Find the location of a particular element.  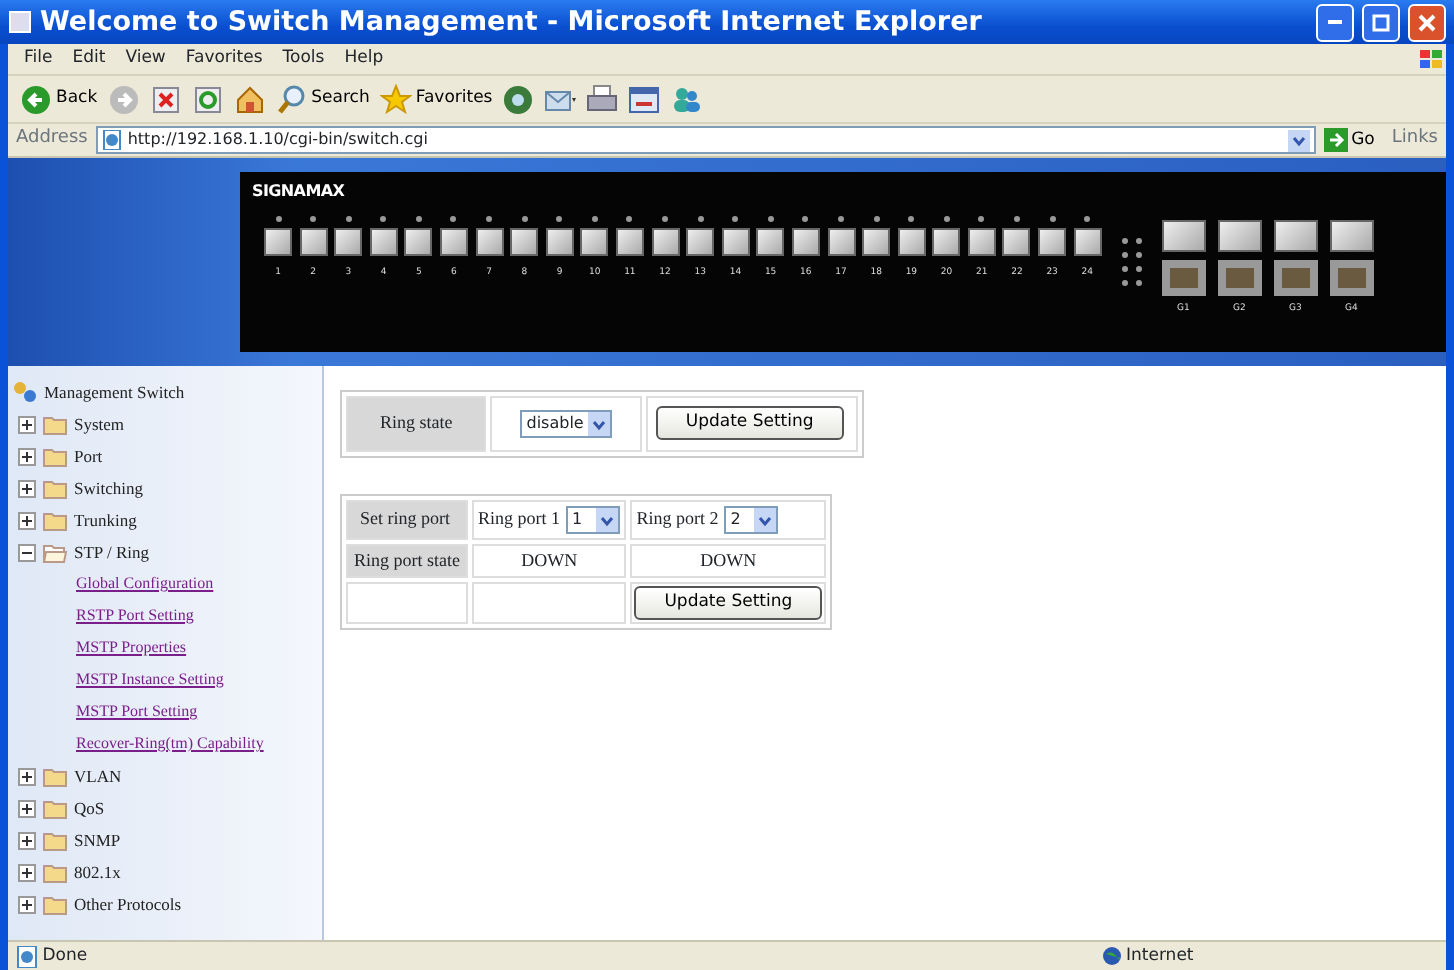

forward-icon is located at coordinates (123, 99).